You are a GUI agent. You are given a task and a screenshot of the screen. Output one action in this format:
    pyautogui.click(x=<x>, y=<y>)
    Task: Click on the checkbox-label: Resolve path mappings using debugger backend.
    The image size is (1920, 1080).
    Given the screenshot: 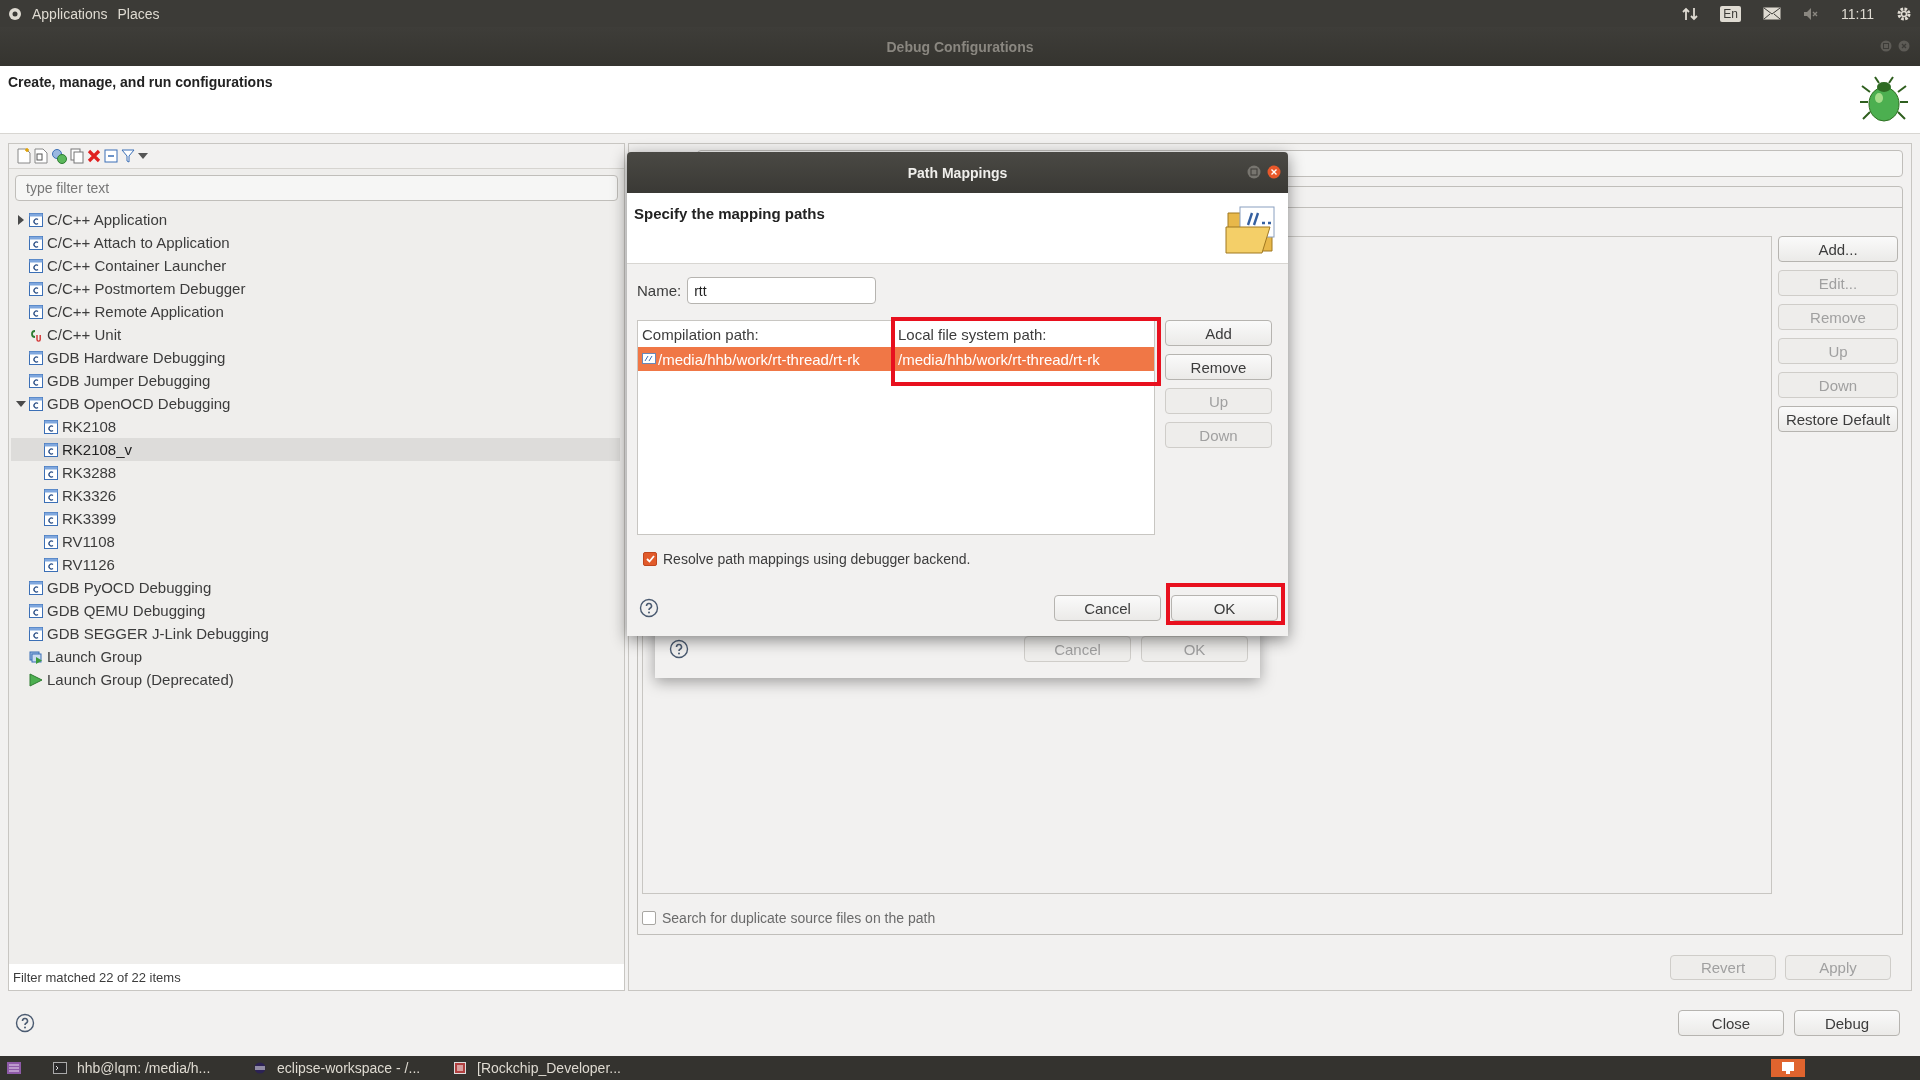 What is the action you would take?
    pyautogui.click(x=817, y=559)
    